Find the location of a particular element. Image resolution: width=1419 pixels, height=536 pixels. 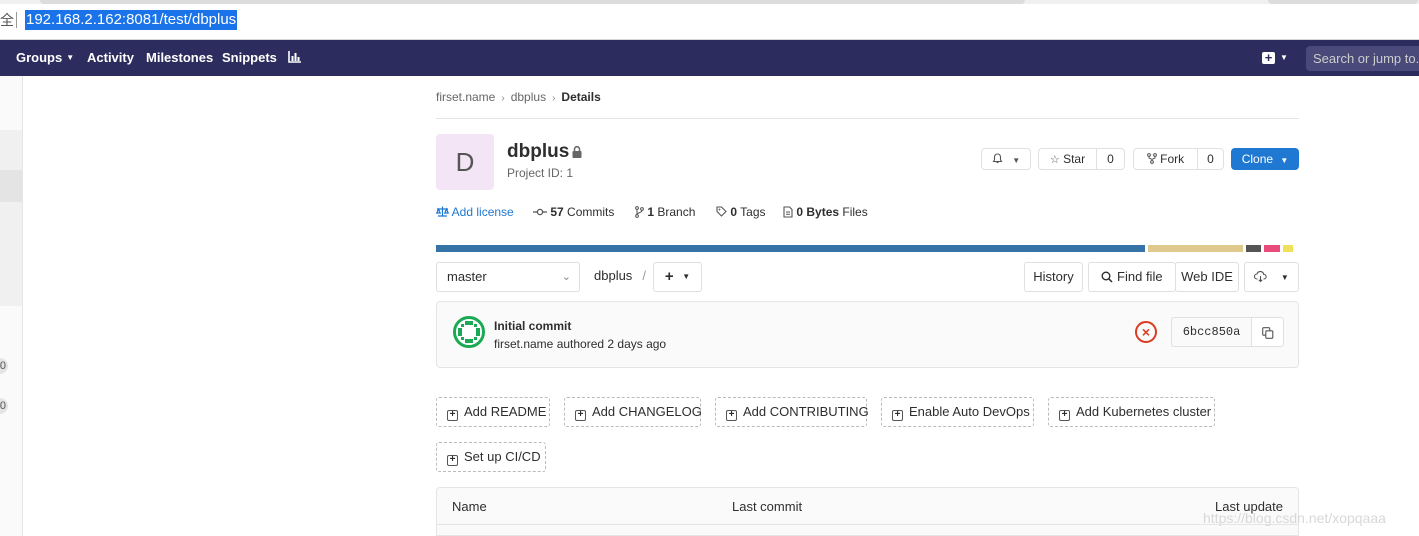

new-item-plus-icon: + is located at coordinates (1268, 57).